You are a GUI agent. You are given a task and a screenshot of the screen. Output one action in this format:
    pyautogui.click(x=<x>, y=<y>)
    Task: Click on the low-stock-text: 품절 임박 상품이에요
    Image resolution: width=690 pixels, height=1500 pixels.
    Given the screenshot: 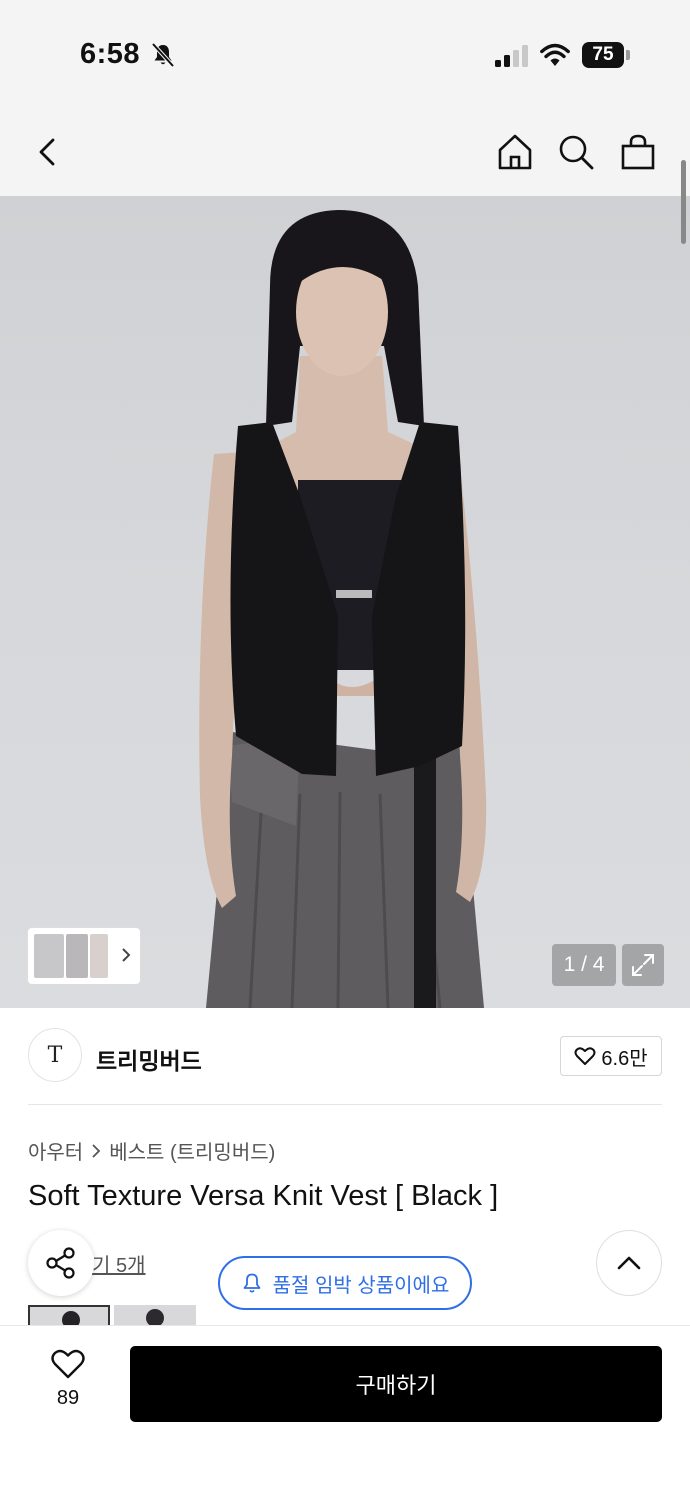 What is the action you would take?
    pyautogui.click(x=361, y=1285)
    